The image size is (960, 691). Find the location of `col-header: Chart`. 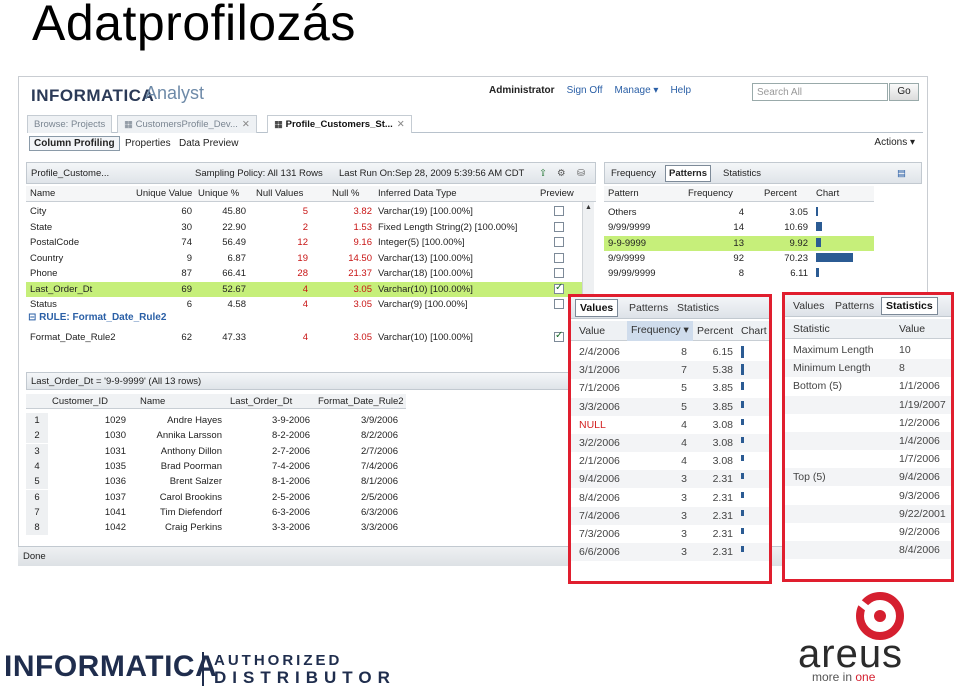

col-header: Chart is located at coordinates (754, 331).